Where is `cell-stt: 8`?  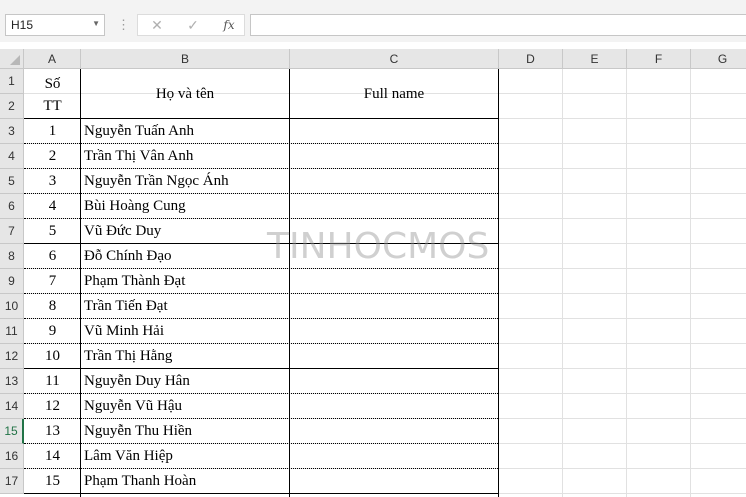 cell-stt: 8 is located at coordinates (52, 306).